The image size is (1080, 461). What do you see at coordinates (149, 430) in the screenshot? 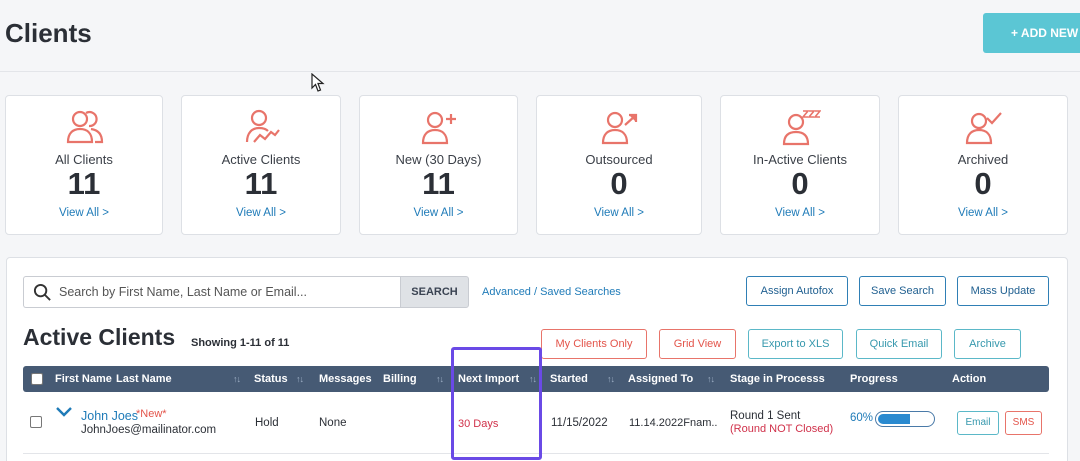
I see `client-email: JohnJoes@mailinator.com` at bounding box center [149, 430].